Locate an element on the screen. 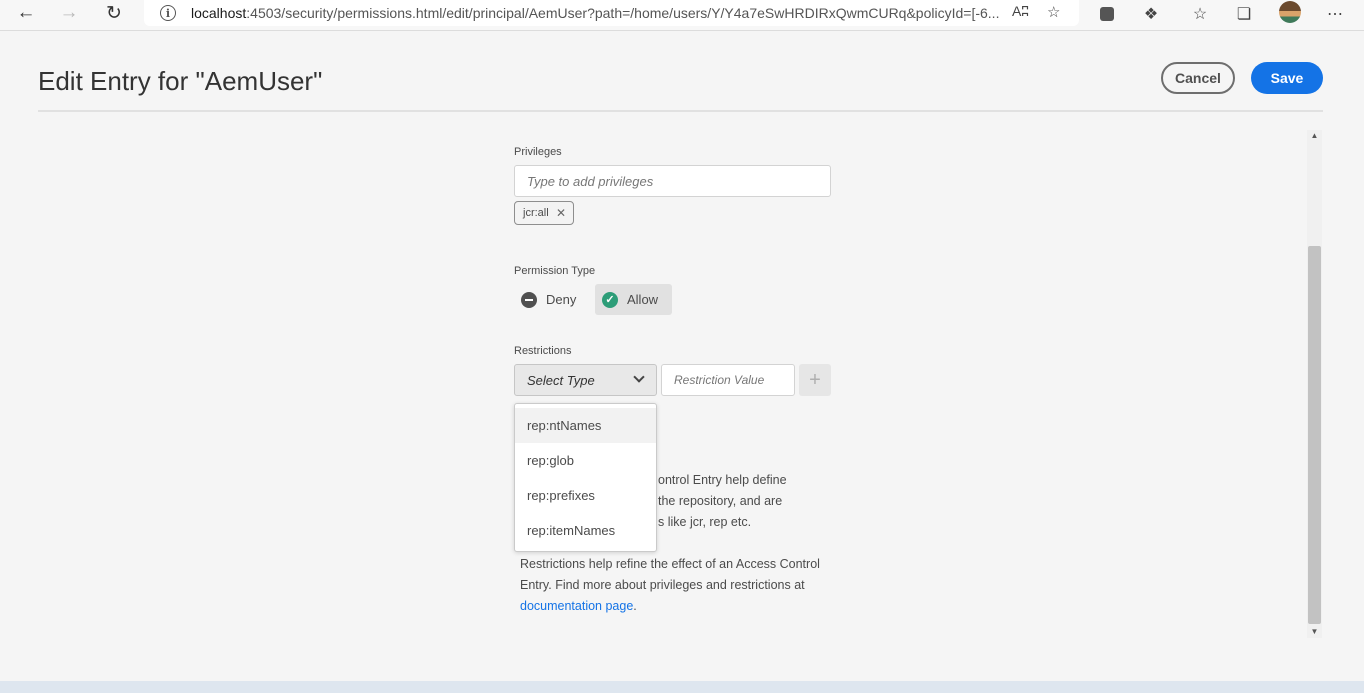 The height and width of the screenshot is (693, 1364). restriction-type-select: Select Type is located at coordinates (585, 380).